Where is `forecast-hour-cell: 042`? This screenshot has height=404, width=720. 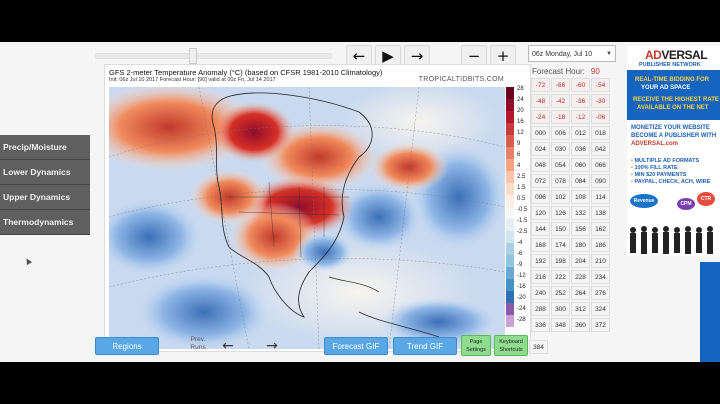 forecast-hour-cell: 042 is located at coordinates (600, 149).